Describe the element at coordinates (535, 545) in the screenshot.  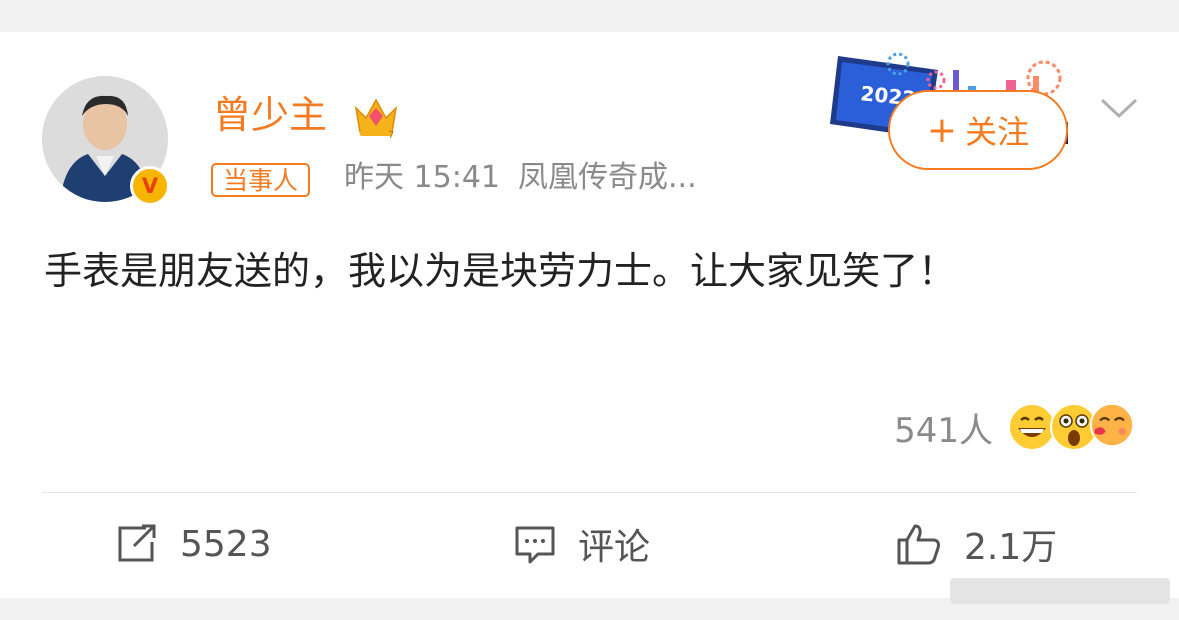
I see `comment-icon` at that location.